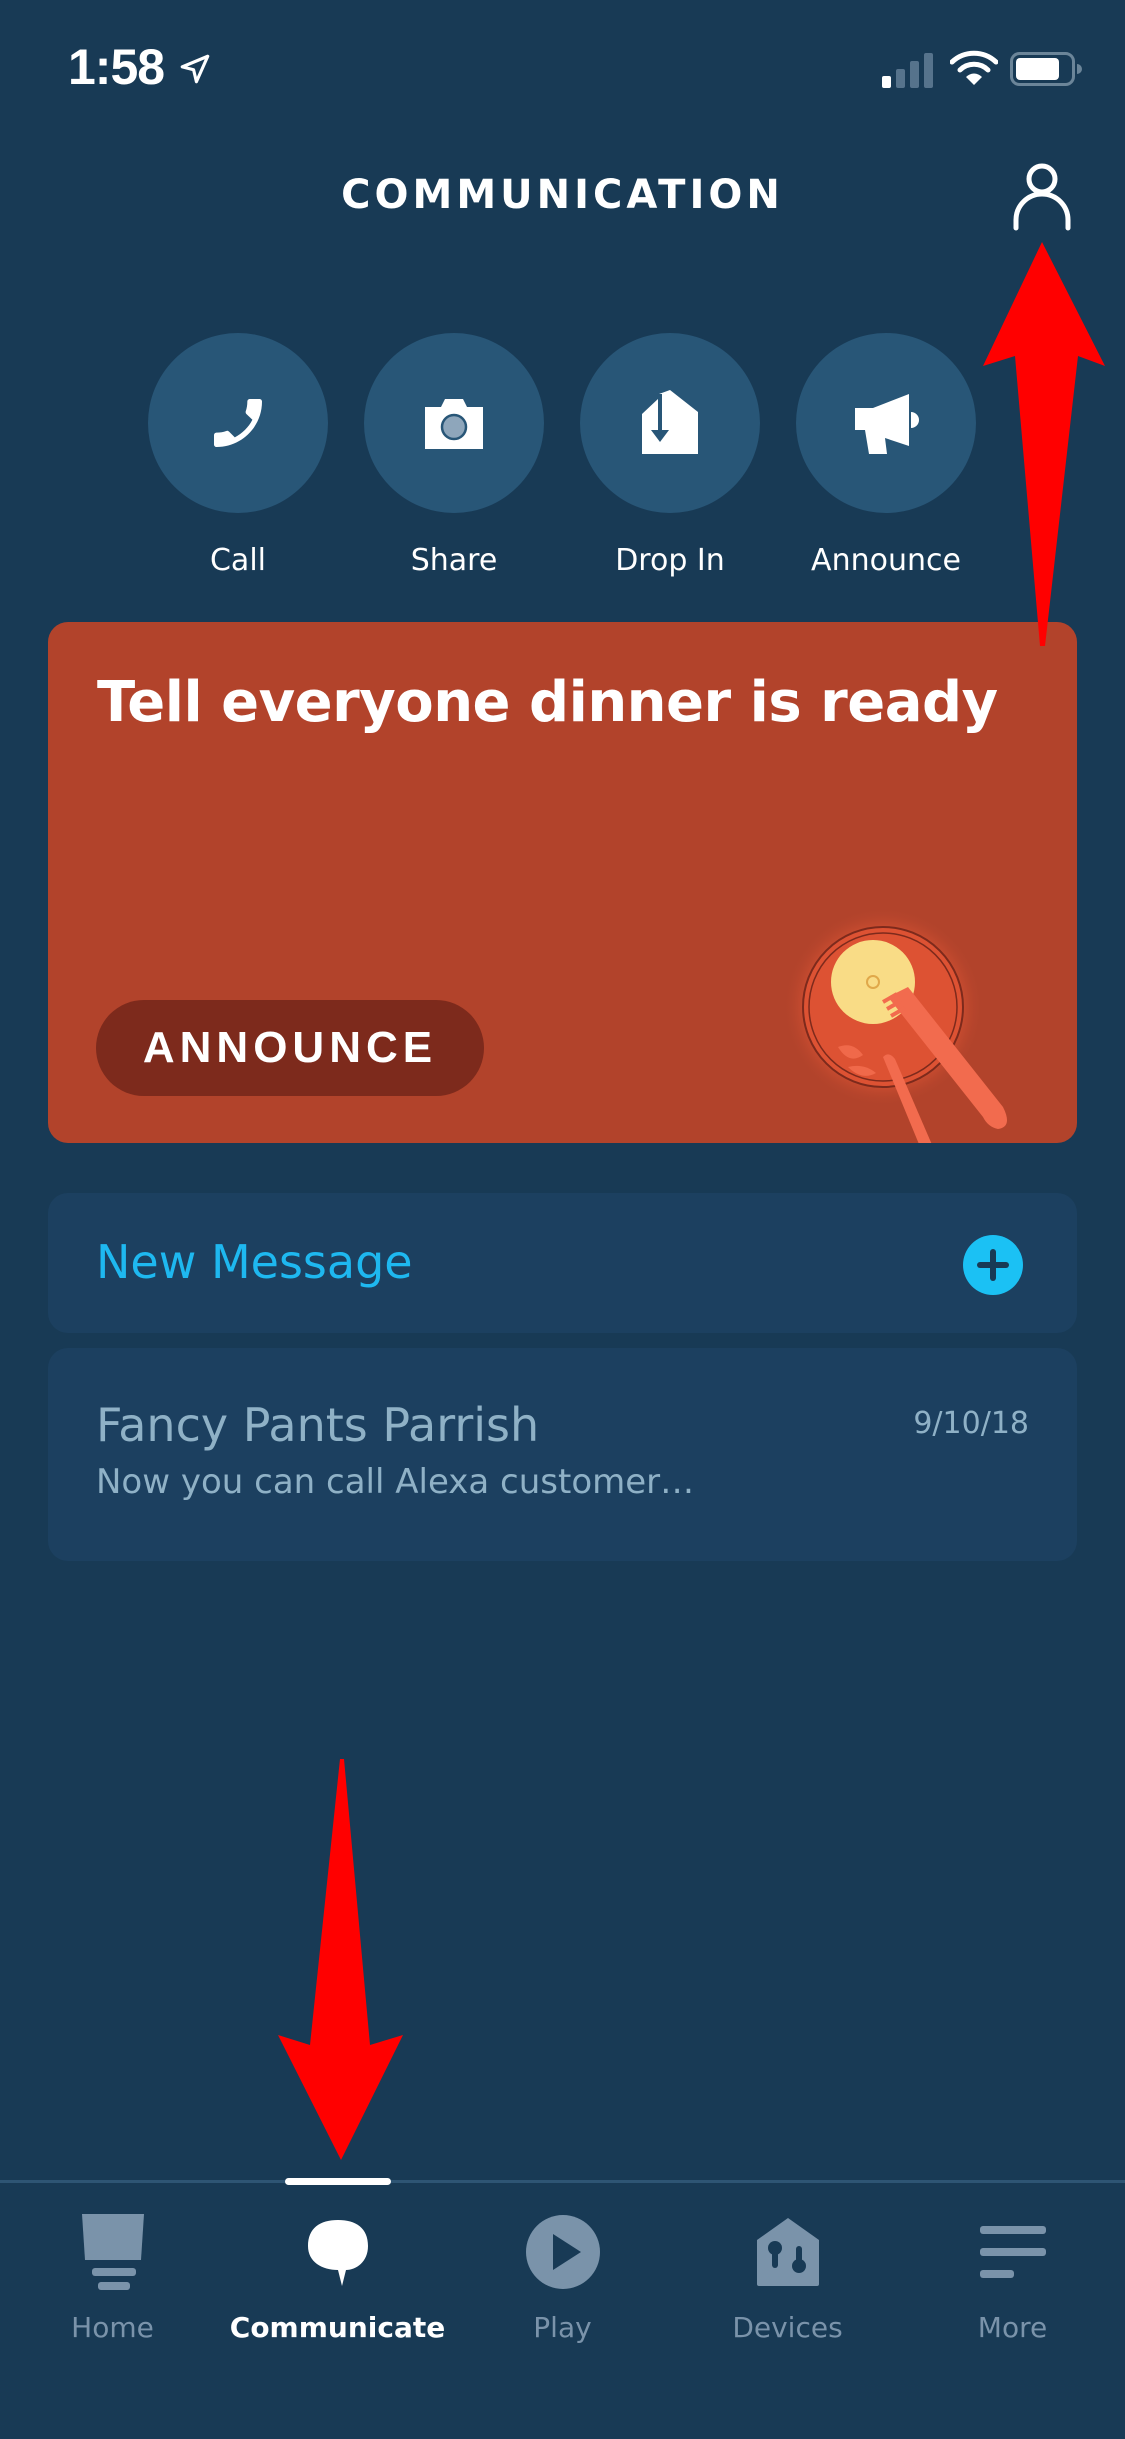 The image size is (1125, 2439). Describe the element at coordinates (338, 2181) in the screenshot. I see `active-tab-indicator` at that location.